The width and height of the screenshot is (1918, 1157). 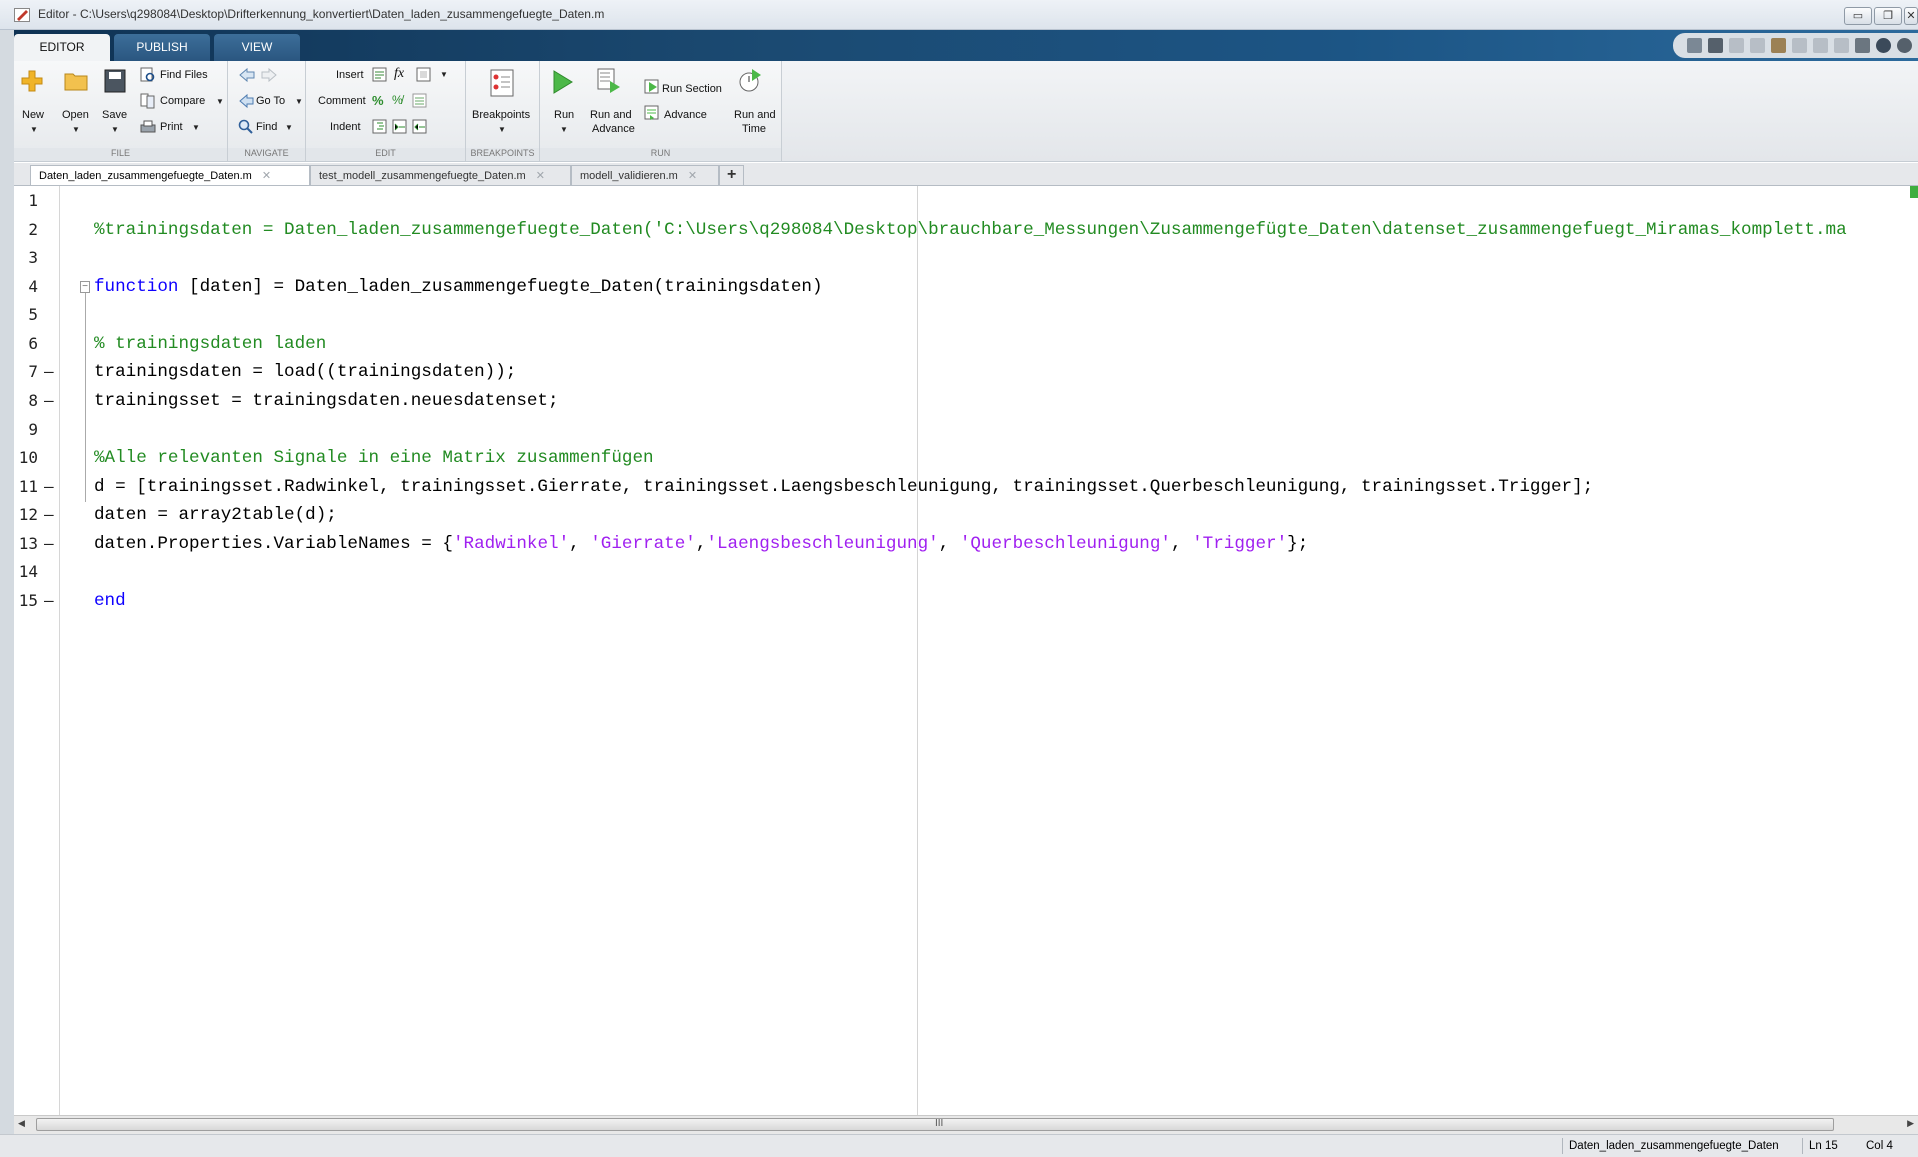 I want to click on print-icon, so click(x=148, y=126).